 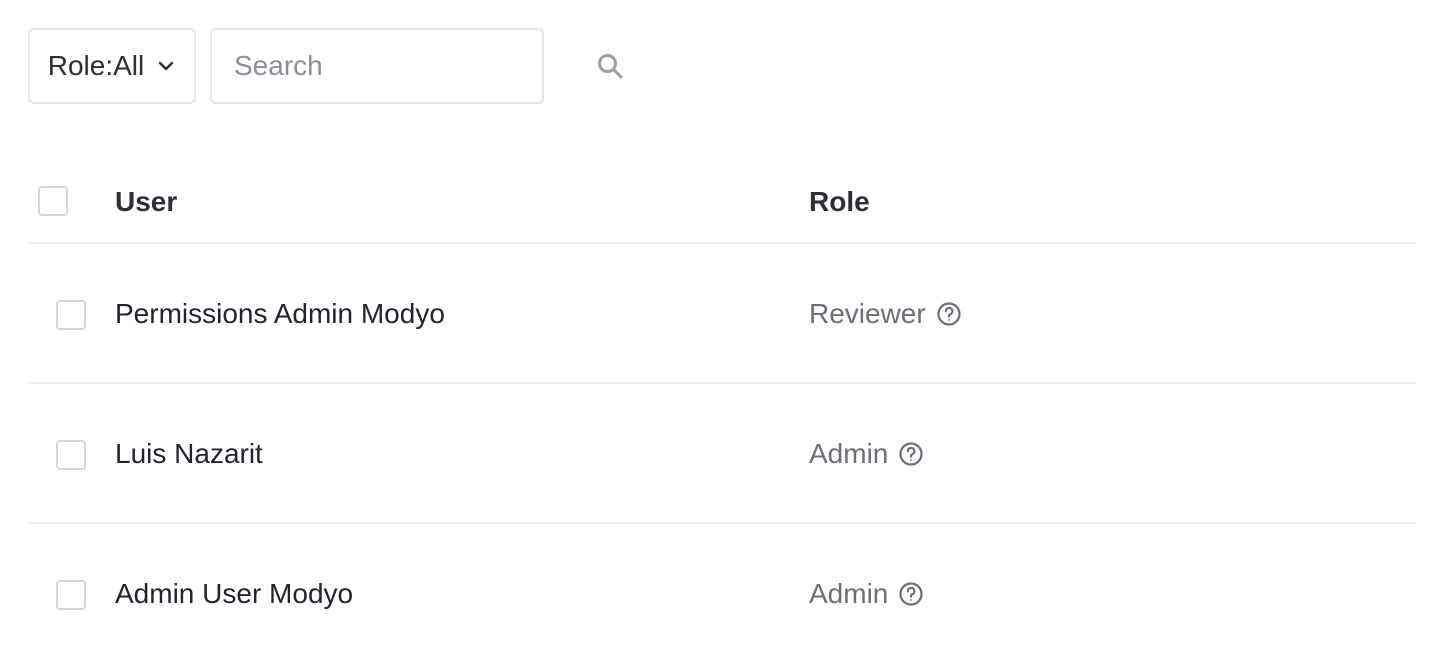 I want to click on search-box, so click(x=416, y=66).